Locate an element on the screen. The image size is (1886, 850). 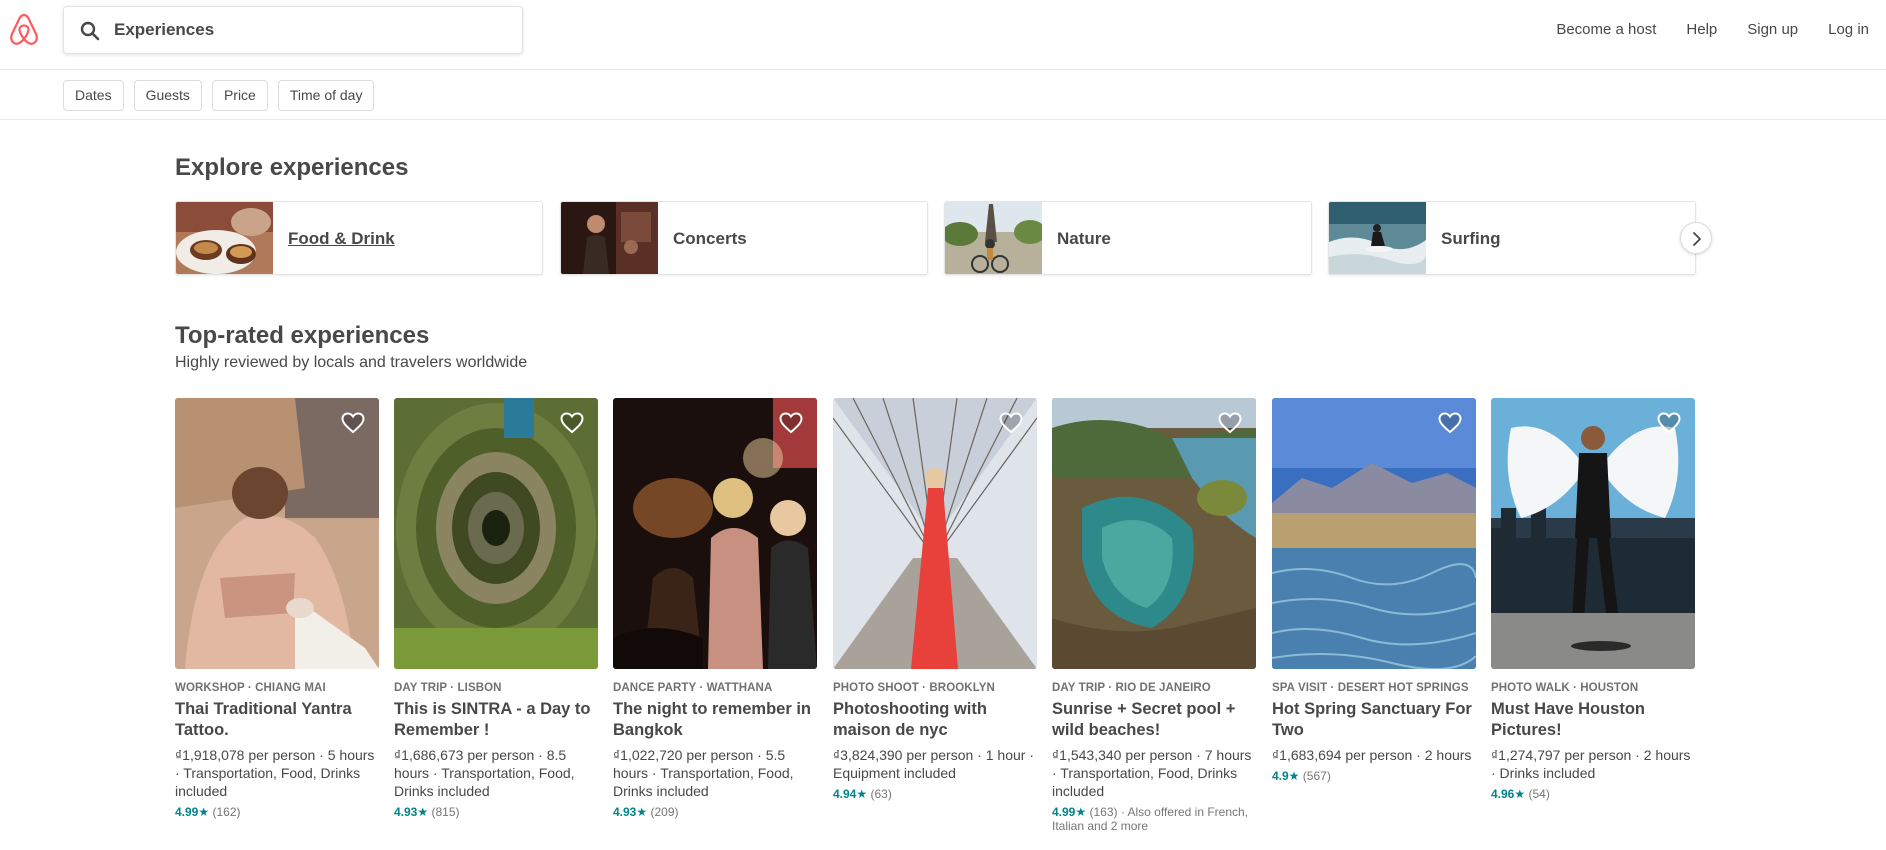
party-image is located at coordinates (715, 533).